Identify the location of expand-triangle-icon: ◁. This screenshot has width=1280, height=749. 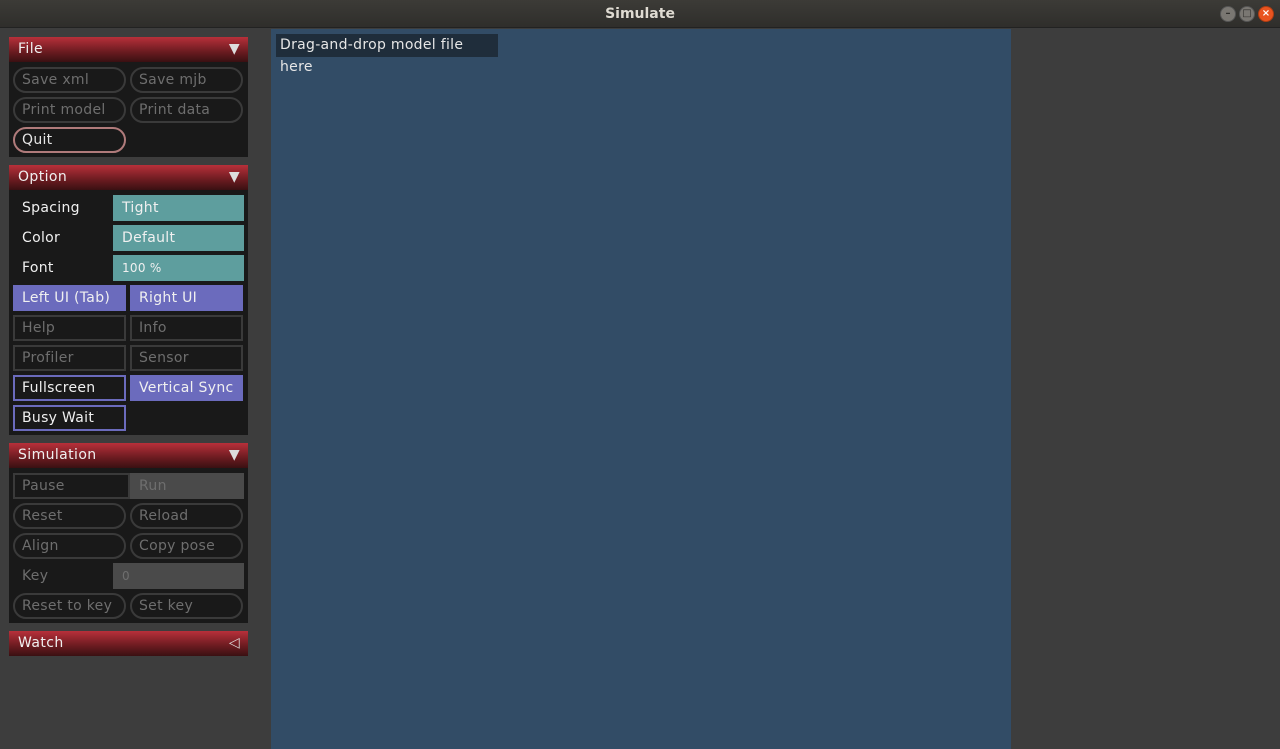
(234, 643).